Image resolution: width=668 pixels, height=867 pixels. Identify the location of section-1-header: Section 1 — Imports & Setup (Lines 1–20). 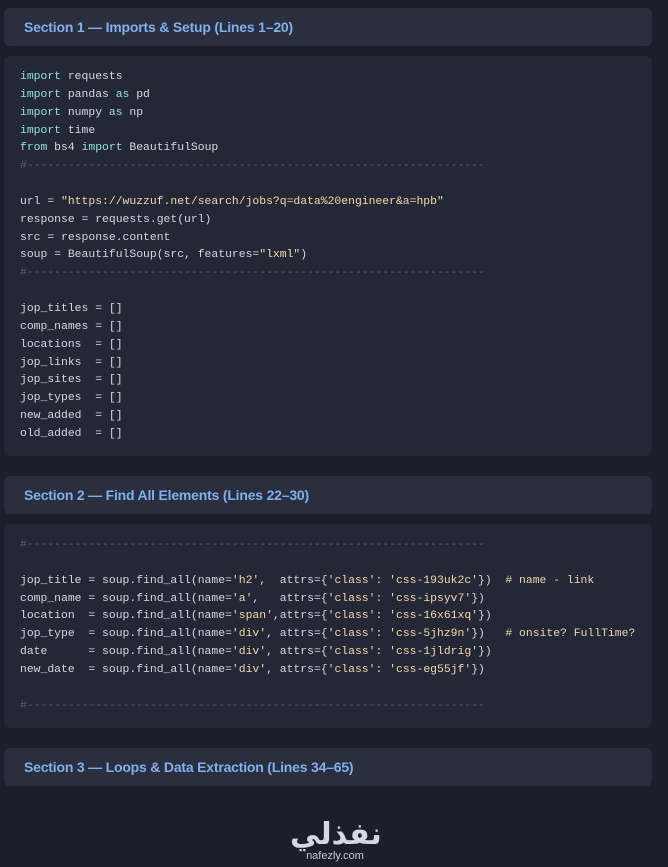
(328, 27).